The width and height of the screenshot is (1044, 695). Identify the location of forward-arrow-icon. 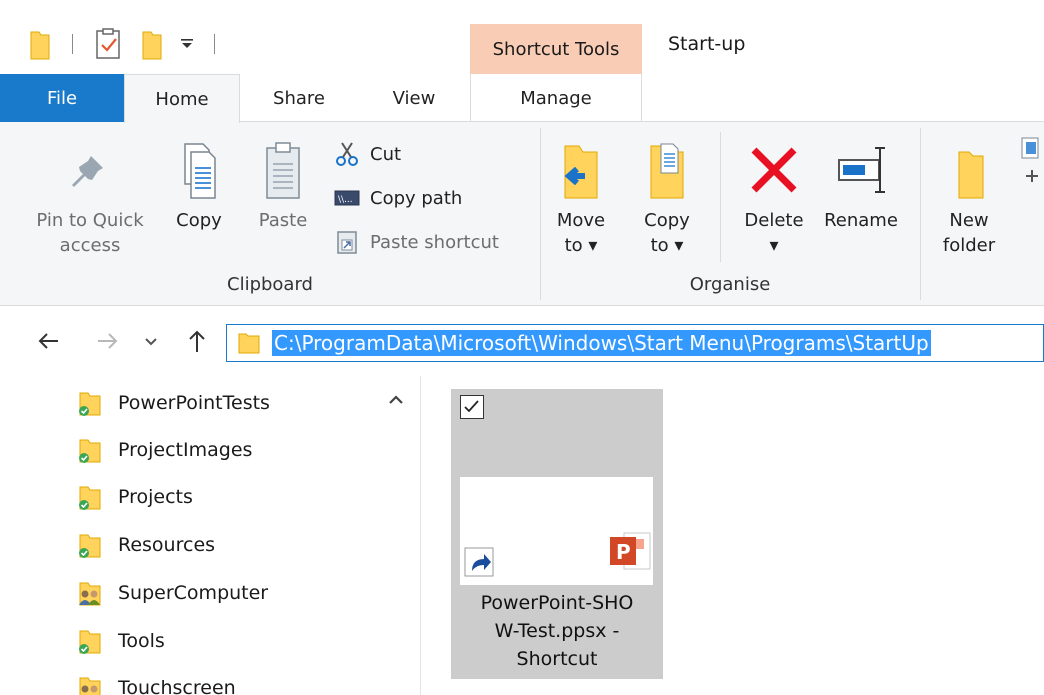
(107, 341).